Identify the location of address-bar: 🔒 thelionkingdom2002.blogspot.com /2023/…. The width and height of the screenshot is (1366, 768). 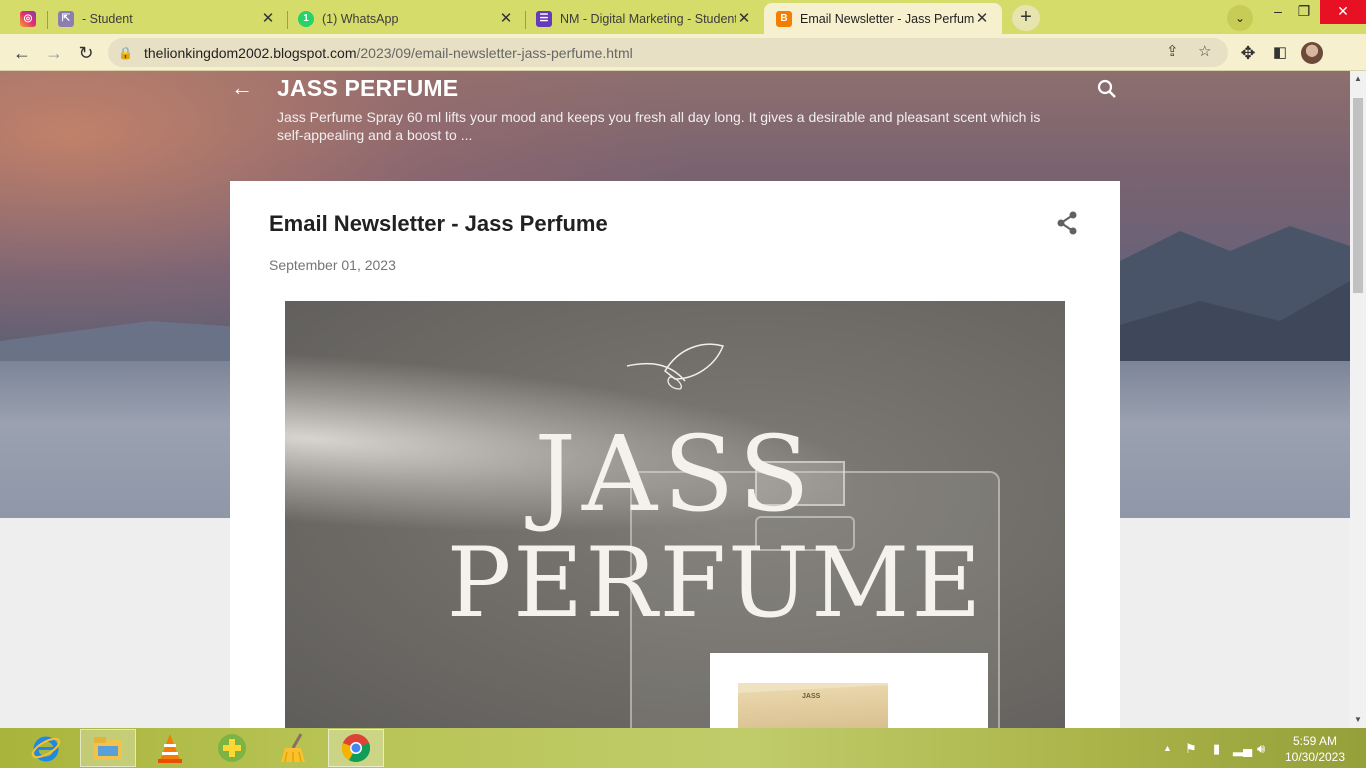
(668, 52).